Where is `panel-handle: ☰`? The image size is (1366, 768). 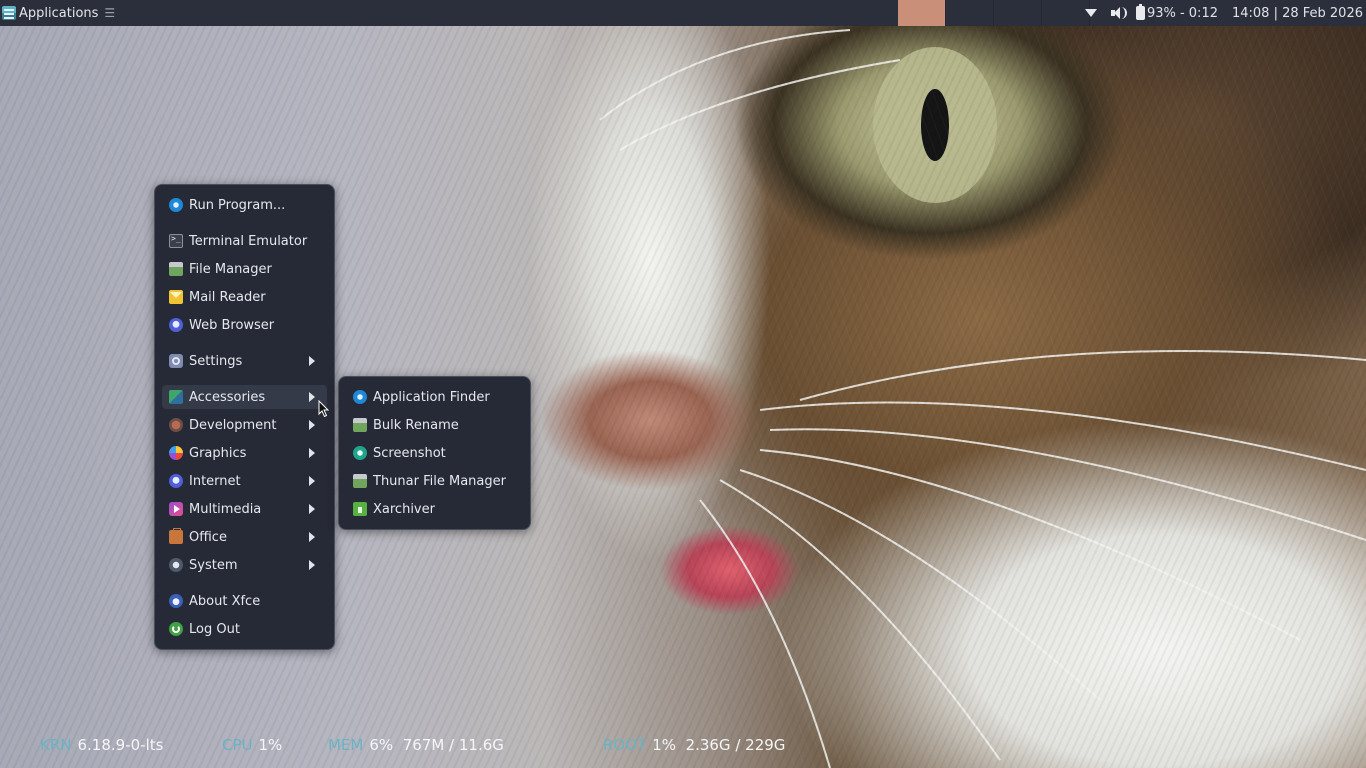 panel-handle: ☰ is located at coordinates (109, 13).